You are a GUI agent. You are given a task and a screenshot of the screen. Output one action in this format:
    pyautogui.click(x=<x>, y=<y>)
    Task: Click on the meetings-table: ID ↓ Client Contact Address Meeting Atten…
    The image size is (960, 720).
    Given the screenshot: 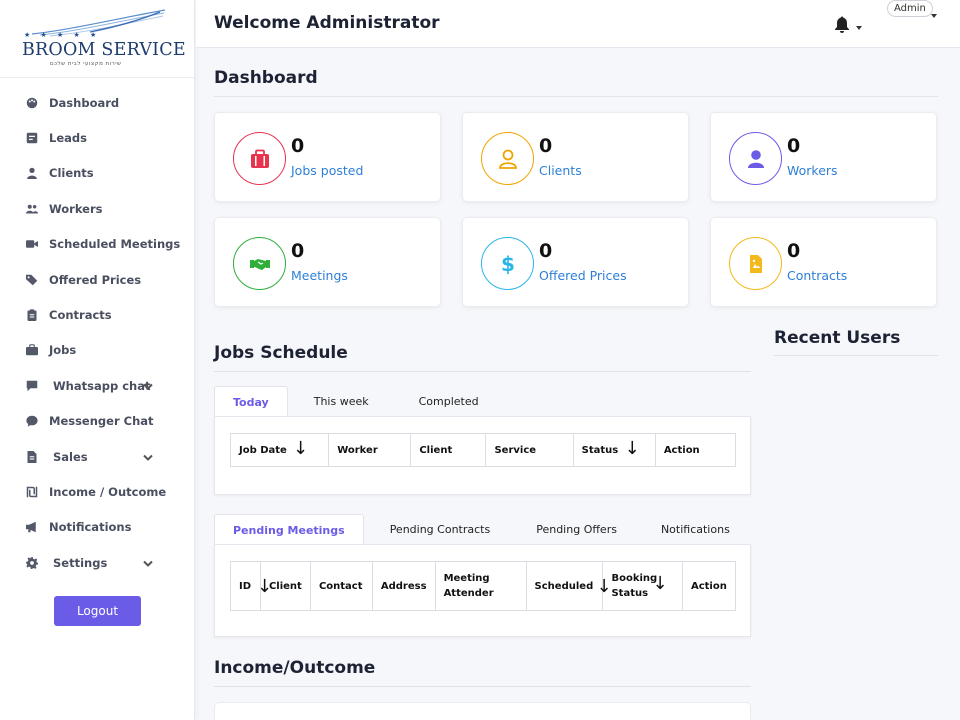 What is the action you would take?
    pyautogui.click(x=483, y=586)
    